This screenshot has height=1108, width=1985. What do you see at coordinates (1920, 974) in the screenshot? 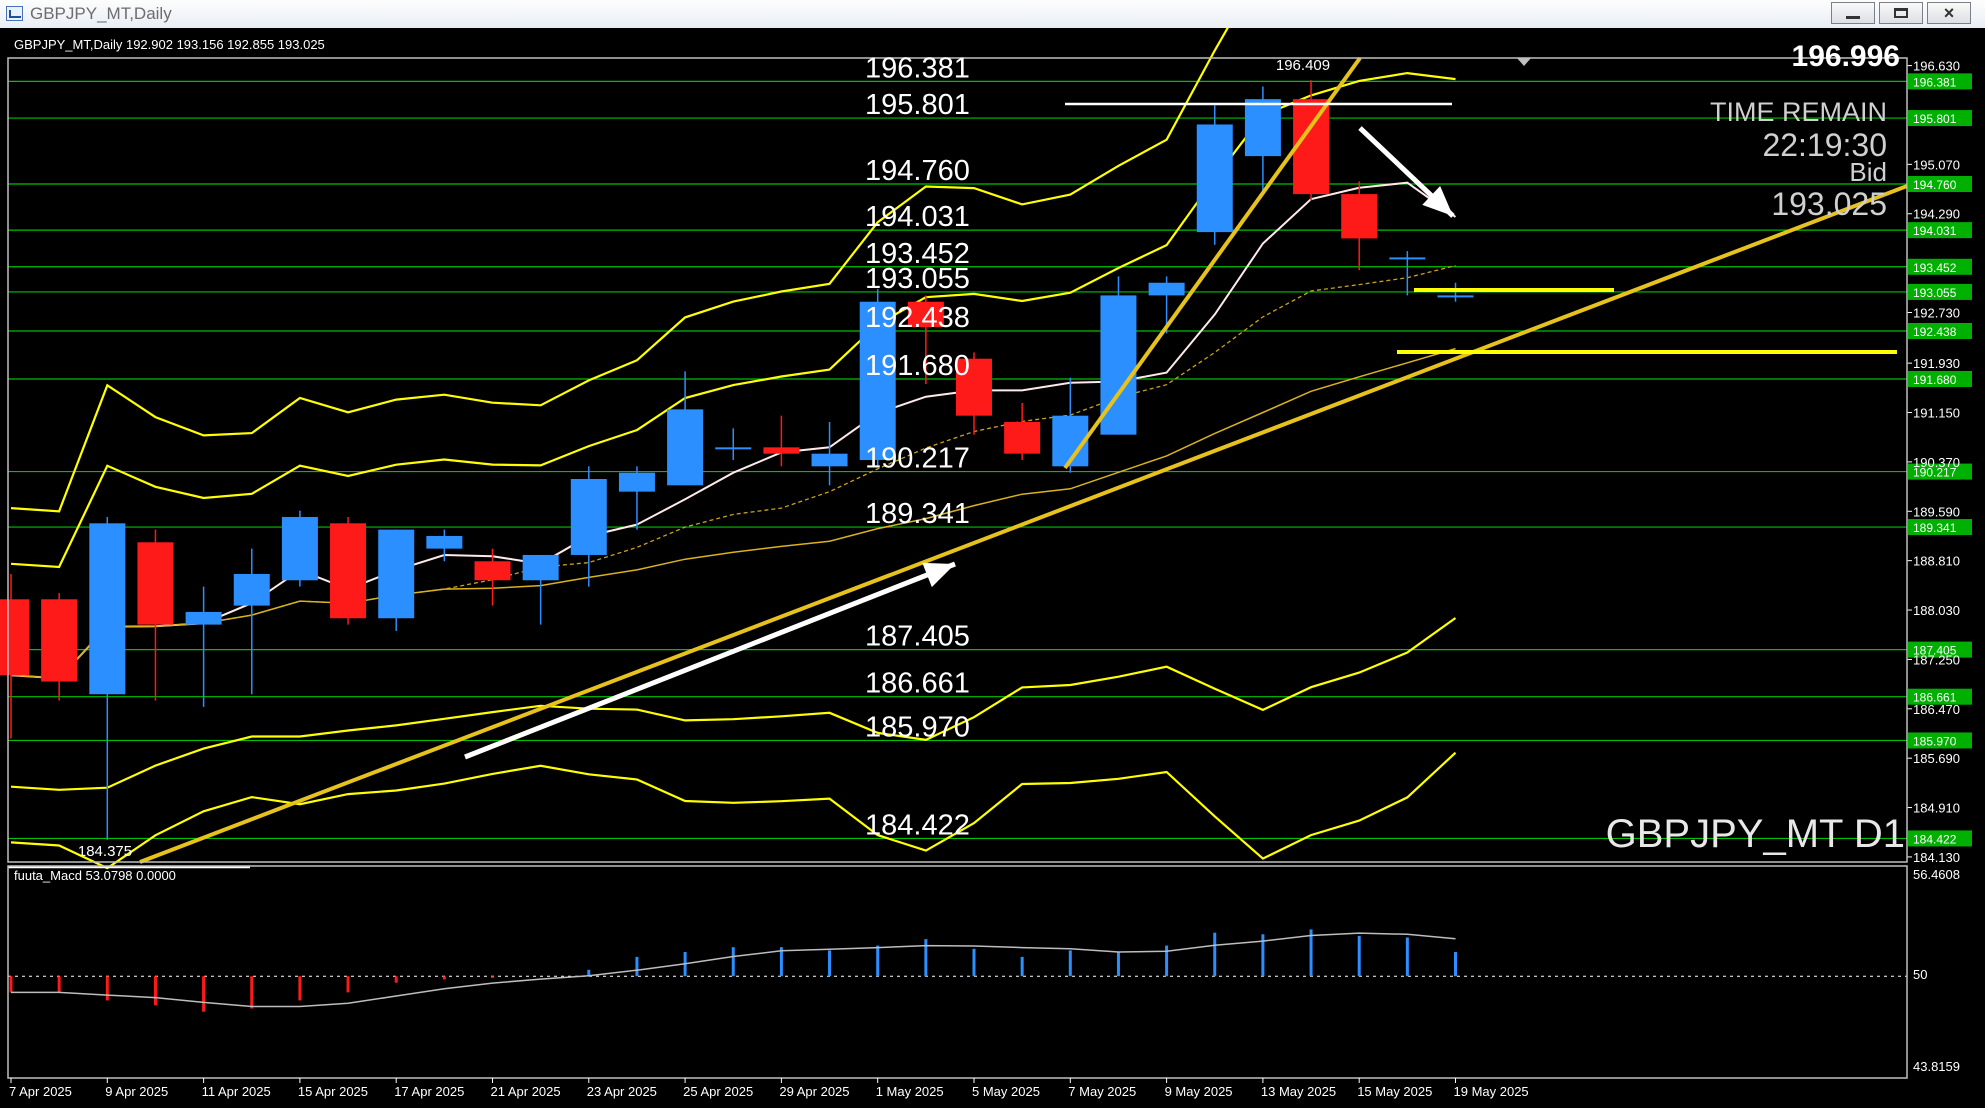
I see `macd-axis-mid: 50` at bounding box center [1920, 974].